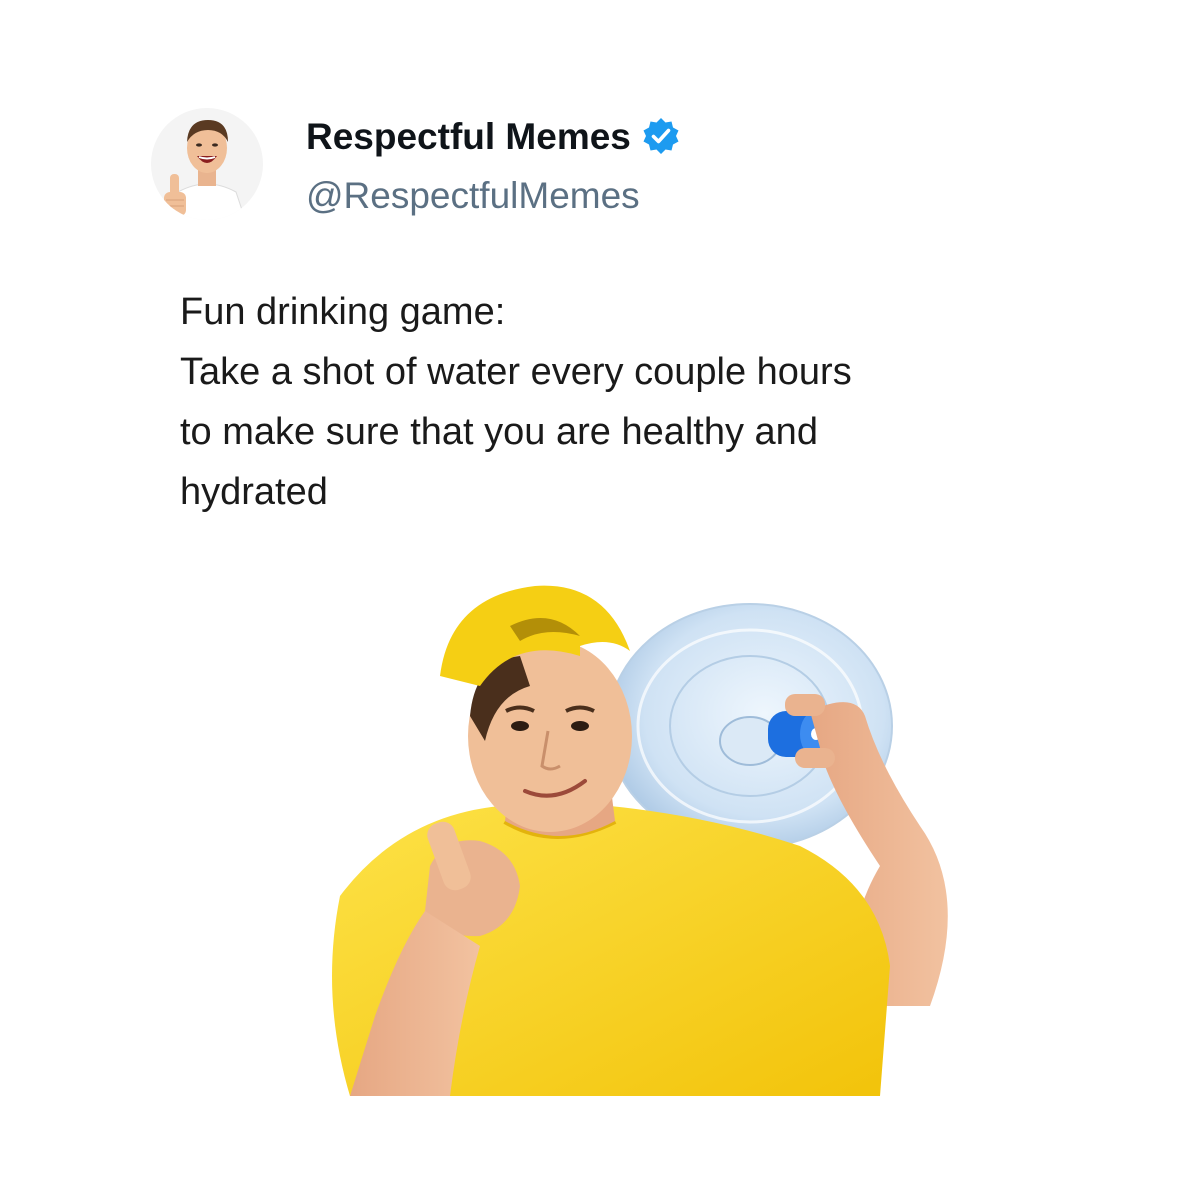 This screenshot has height=1200, width=1200. What do you see at coordinates (499, 432) in the screenshot?
I see `tweet-line: to make sure that you are healthy and` at bounding box center [499, 432].